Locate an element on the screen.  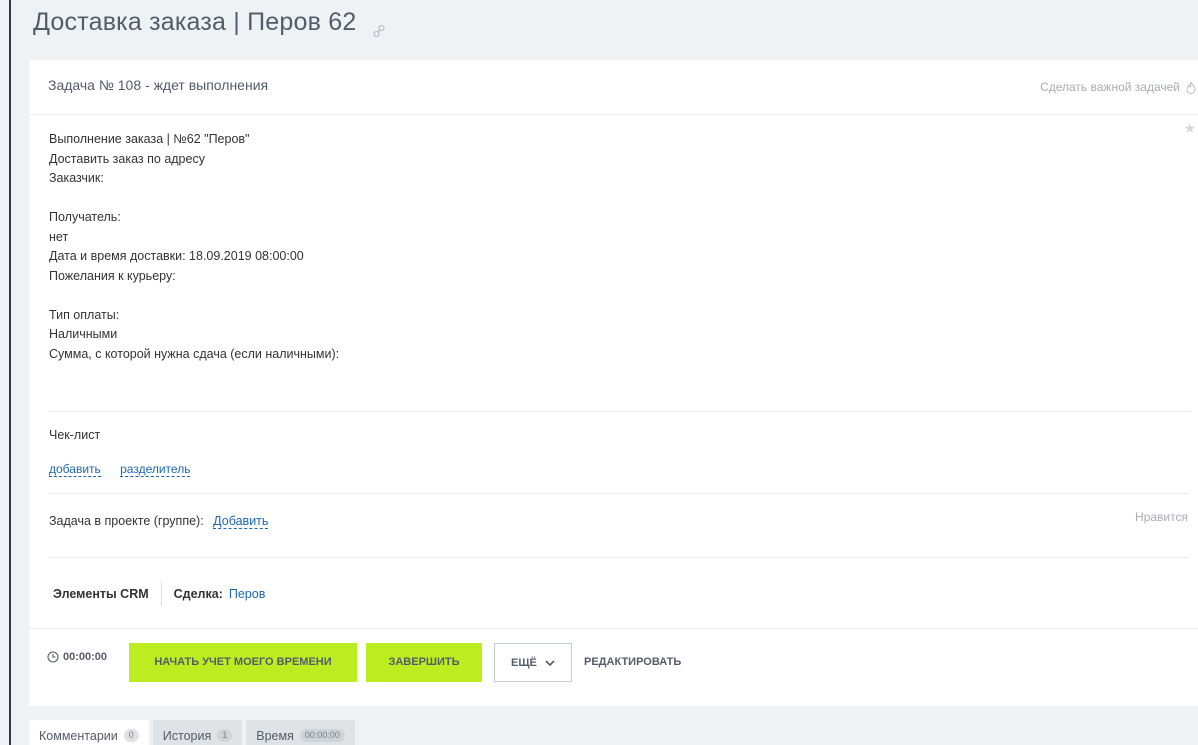
tab-count: 00:00:00 is located at coordinates (322, 735).